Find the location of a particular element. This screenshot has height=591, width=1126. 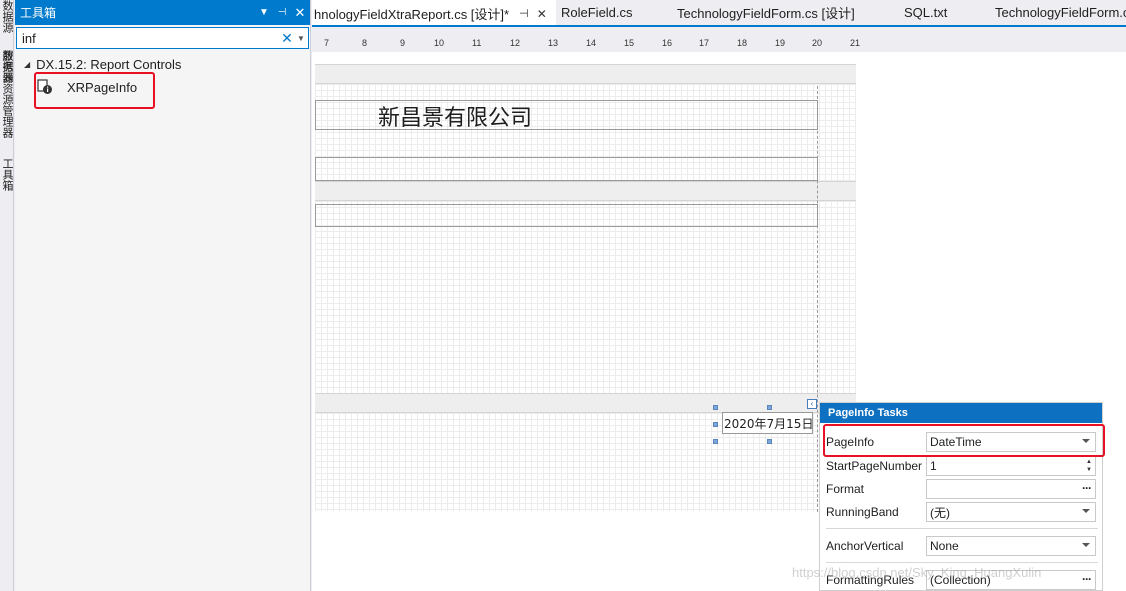

toolbox-search-input is located at coordinates (151, 38).